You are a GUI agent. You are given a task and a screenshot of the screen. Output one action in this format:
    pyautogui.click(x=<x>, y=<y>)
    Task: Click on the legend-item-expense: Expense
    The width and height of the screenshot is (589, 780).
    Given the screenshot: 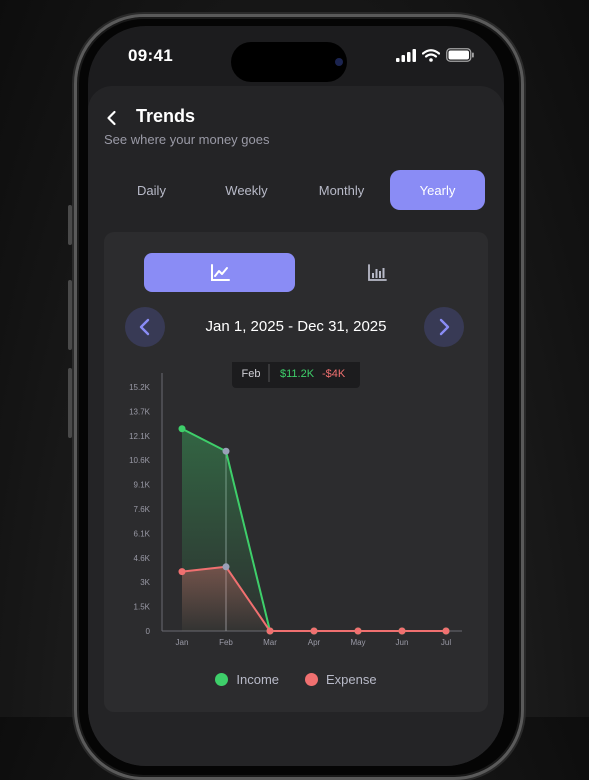 What is the action you would take?
    pyautogui.click(x=341, y=679)
    